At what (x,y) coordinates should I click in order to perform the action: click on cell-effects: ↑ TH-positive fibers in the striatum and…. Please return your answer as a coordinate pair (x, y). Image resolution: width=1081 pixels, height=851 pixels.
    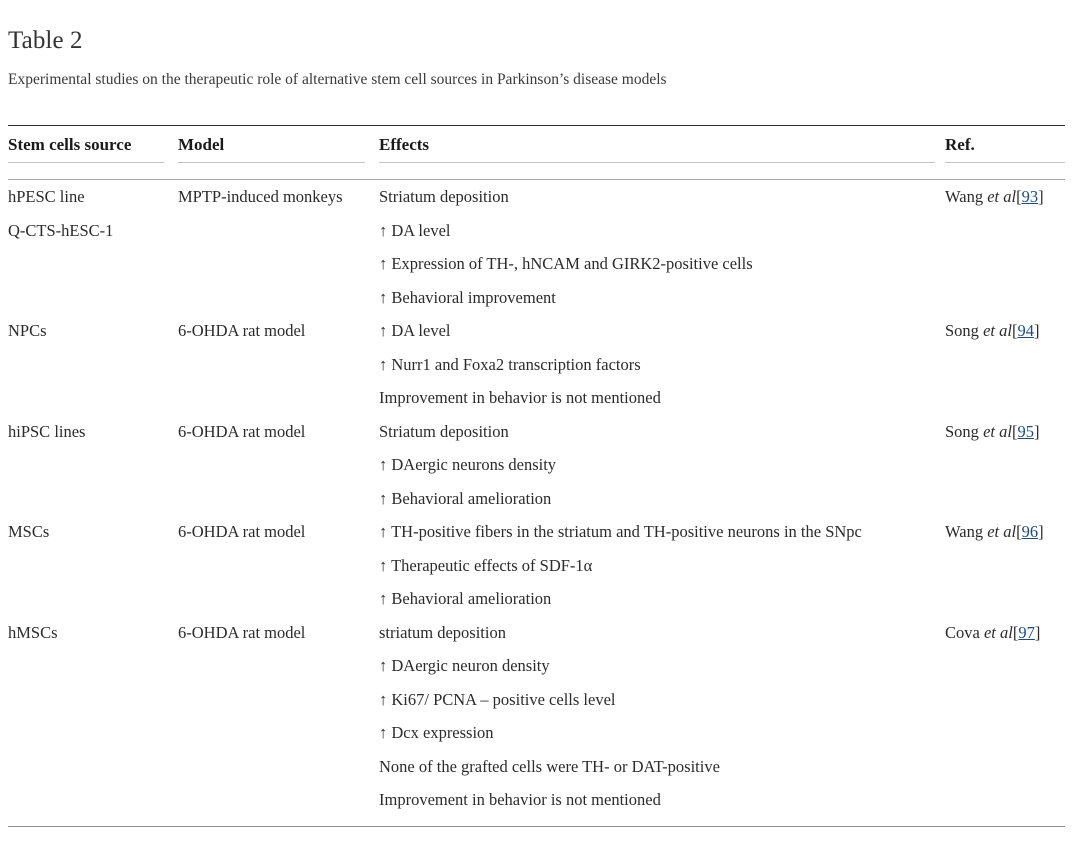
    Looking at the image, I should click on (662, 565).